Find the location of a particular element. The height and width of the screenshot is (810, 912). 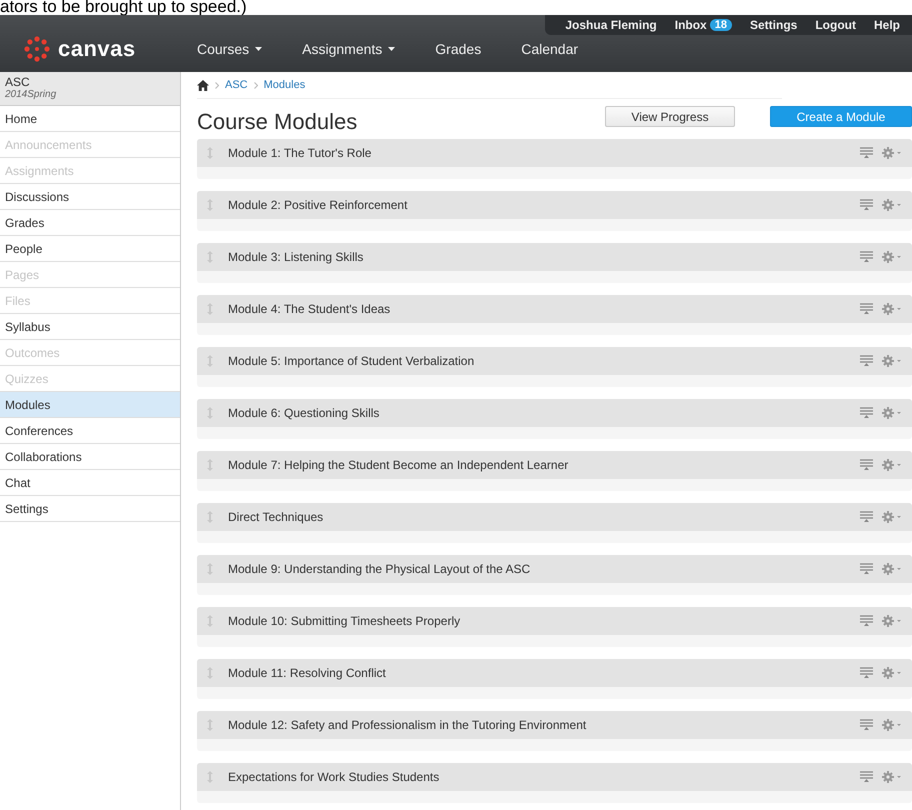

logo-text: canvas is located at coordinates (97, 49).